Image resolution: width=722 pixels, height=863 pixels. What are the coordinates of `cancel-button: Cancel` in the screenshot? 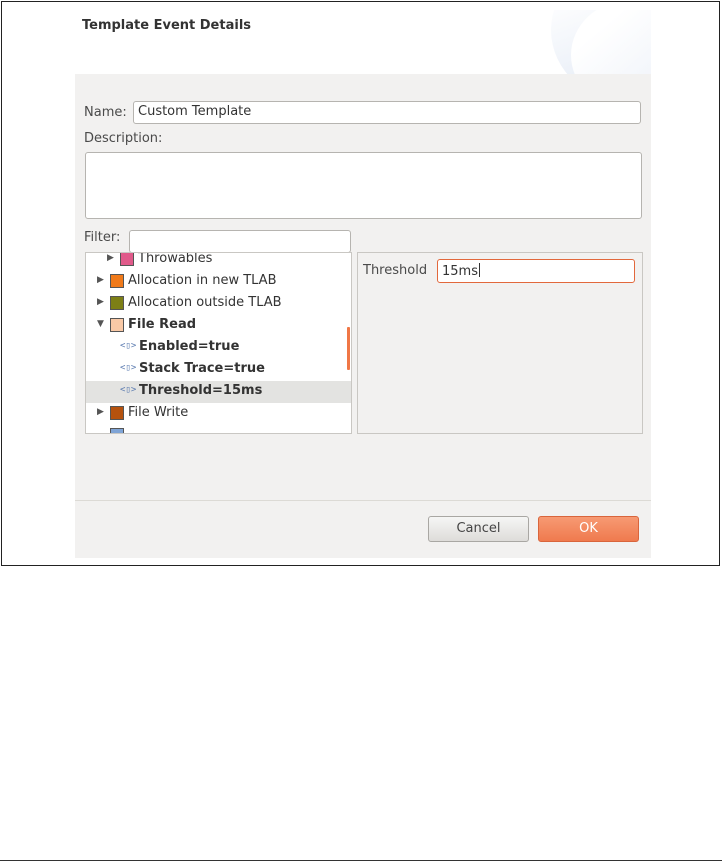 It's located at (478, 529).